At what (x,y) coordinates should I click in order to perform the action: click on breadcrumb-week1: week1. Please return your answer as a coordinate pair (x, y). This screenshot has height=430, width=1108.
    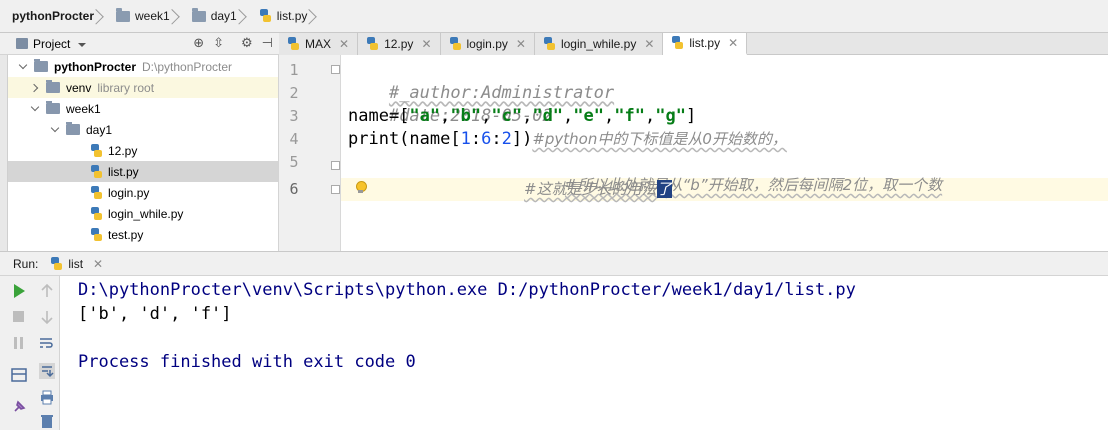
    Looking at the image, I should click on (151, 16).